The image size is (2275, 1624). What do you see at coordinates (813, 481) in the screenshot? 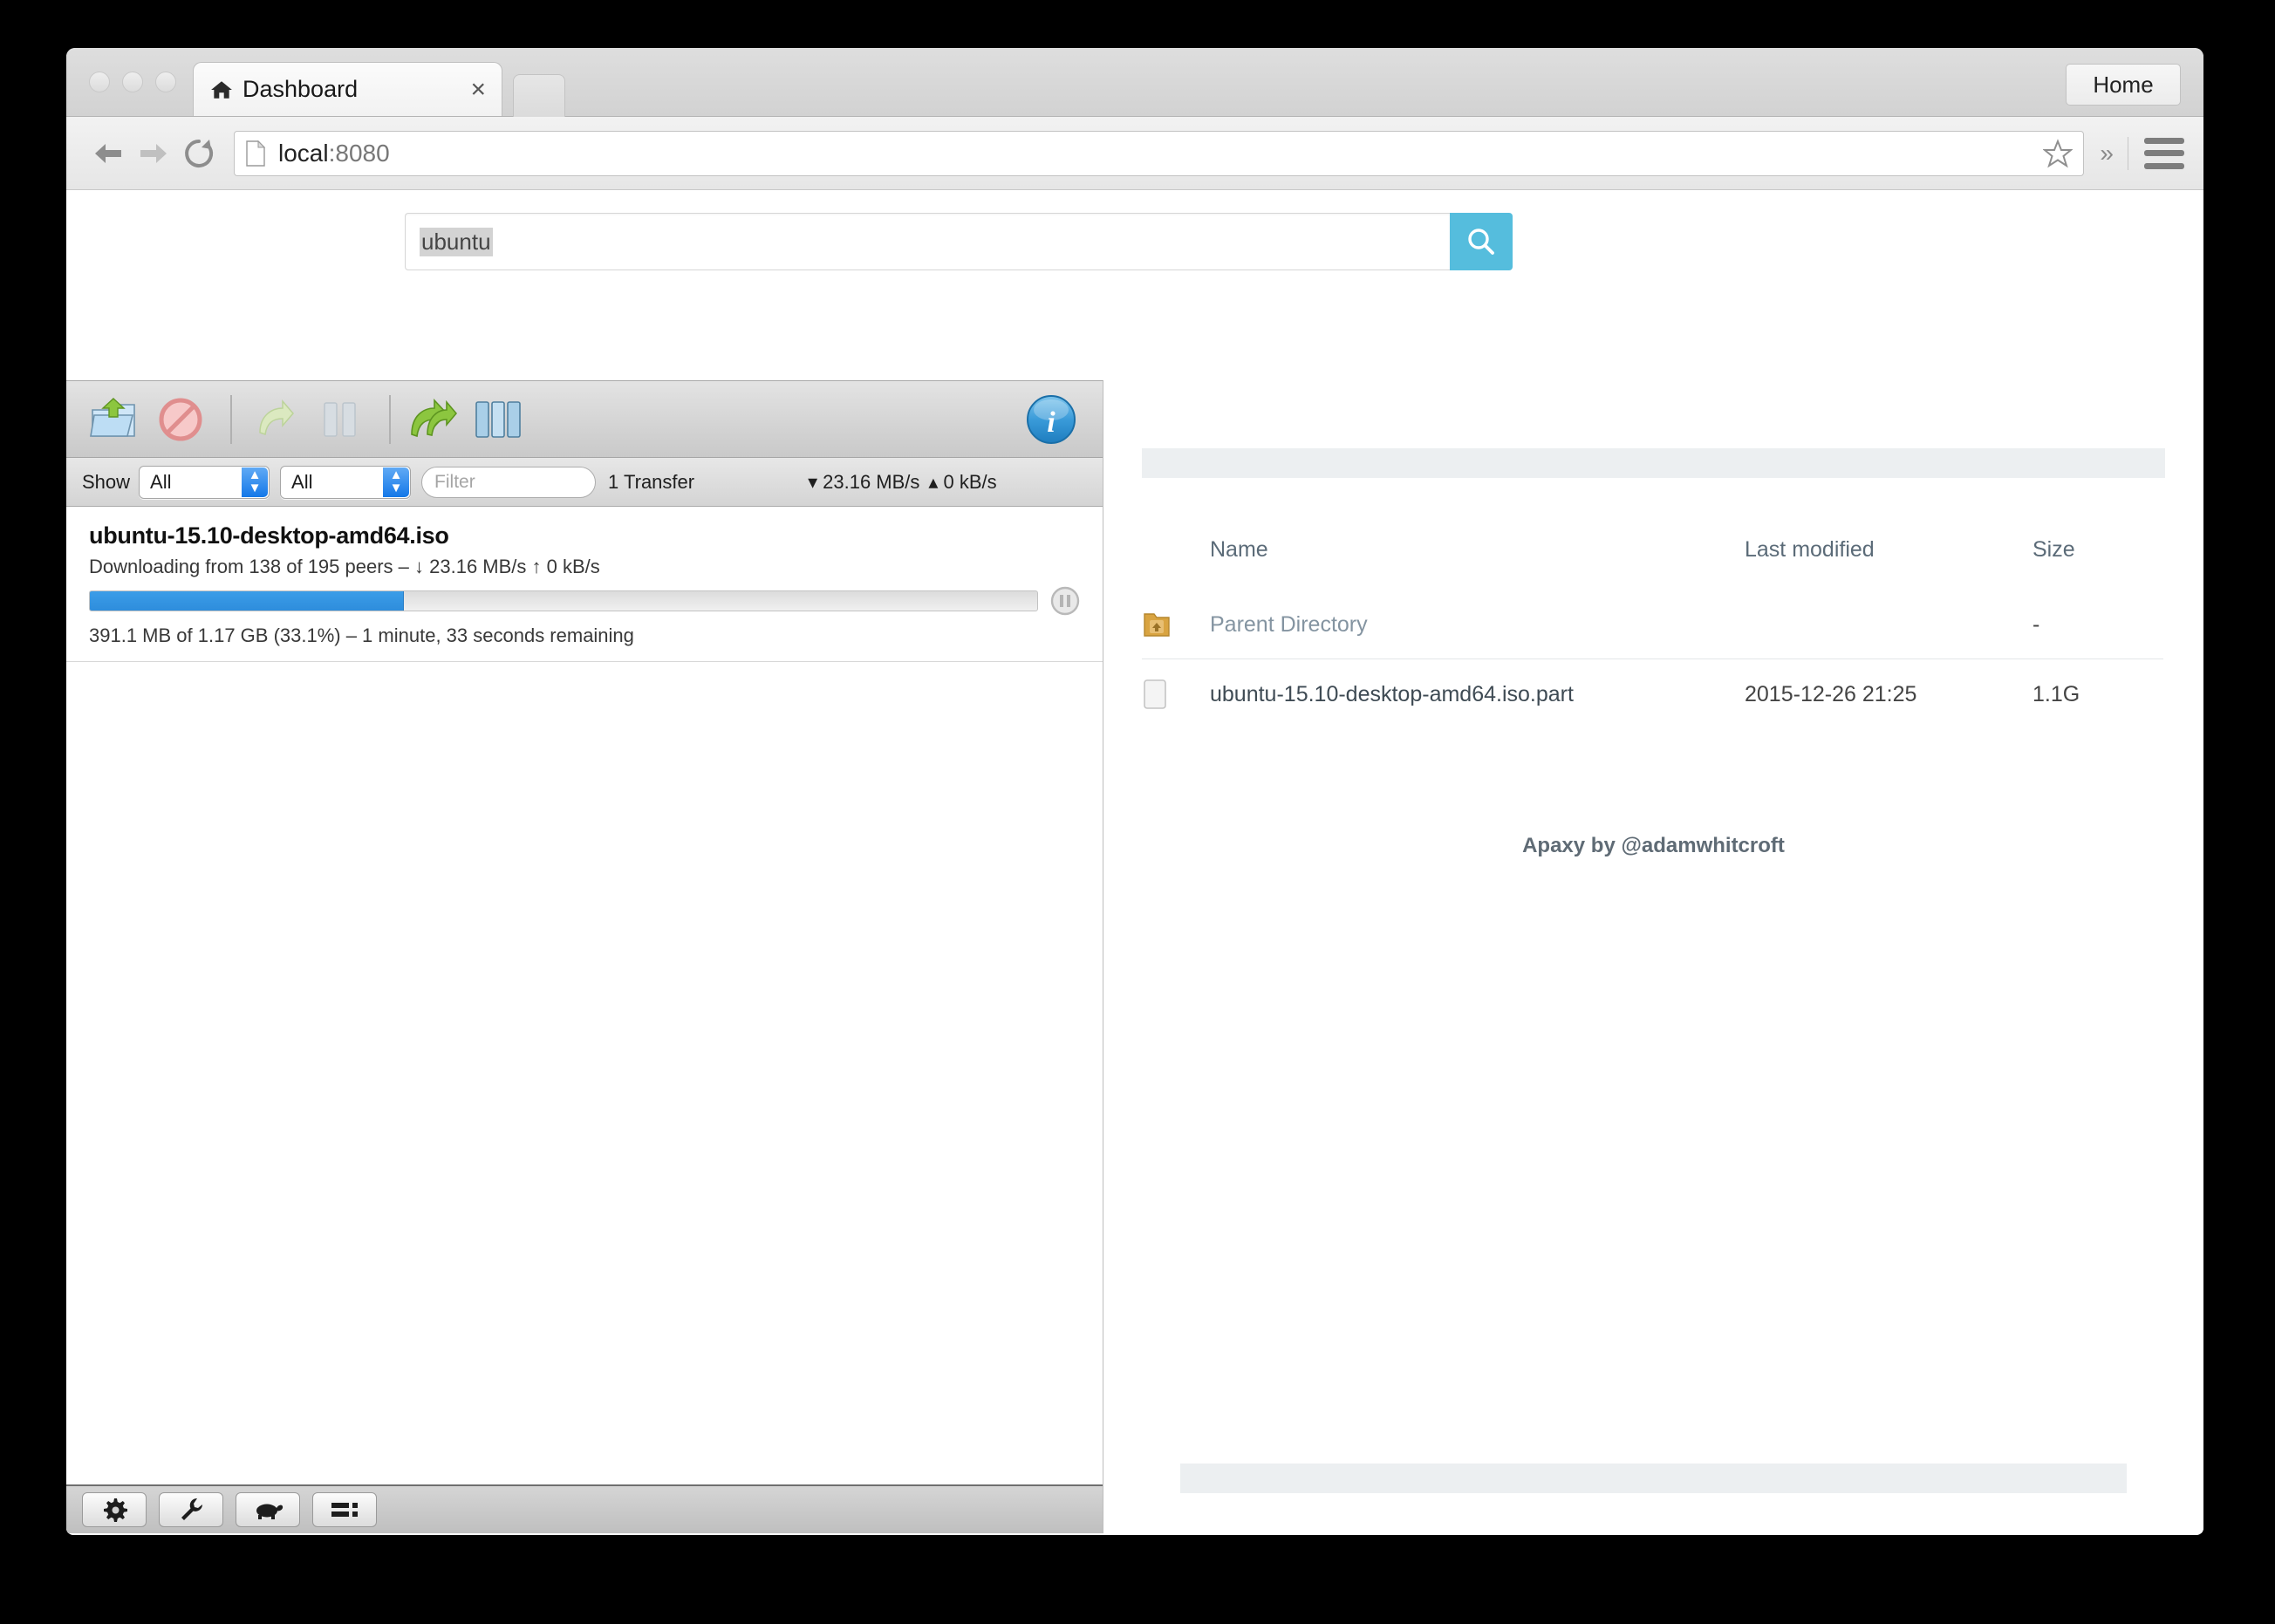
I see `download-arrow-icon: ▾` at bounding box center [813, 481].